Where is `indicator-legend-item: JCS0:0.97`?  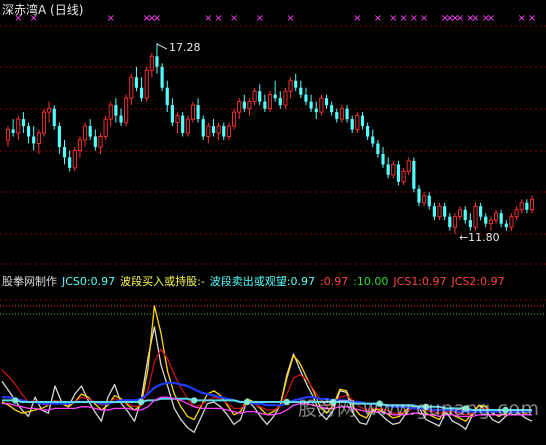
indicator-legend-item: JCS0:0.97 is located at coordinates (89, 281).